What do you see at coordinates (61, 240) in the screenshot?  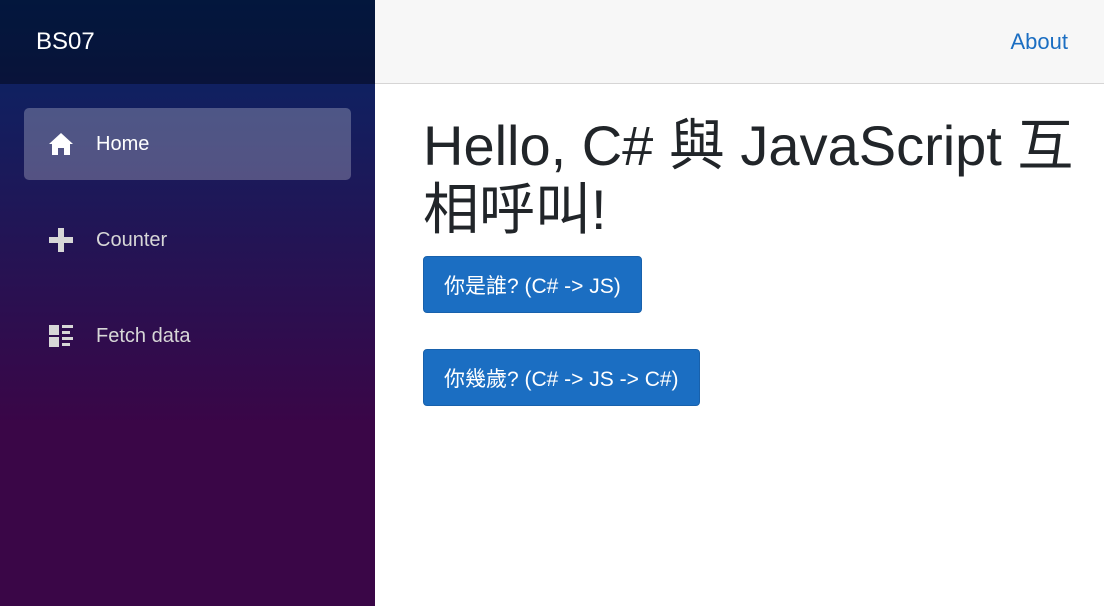 I see `plus-icon` at bounding box center [61, 240].